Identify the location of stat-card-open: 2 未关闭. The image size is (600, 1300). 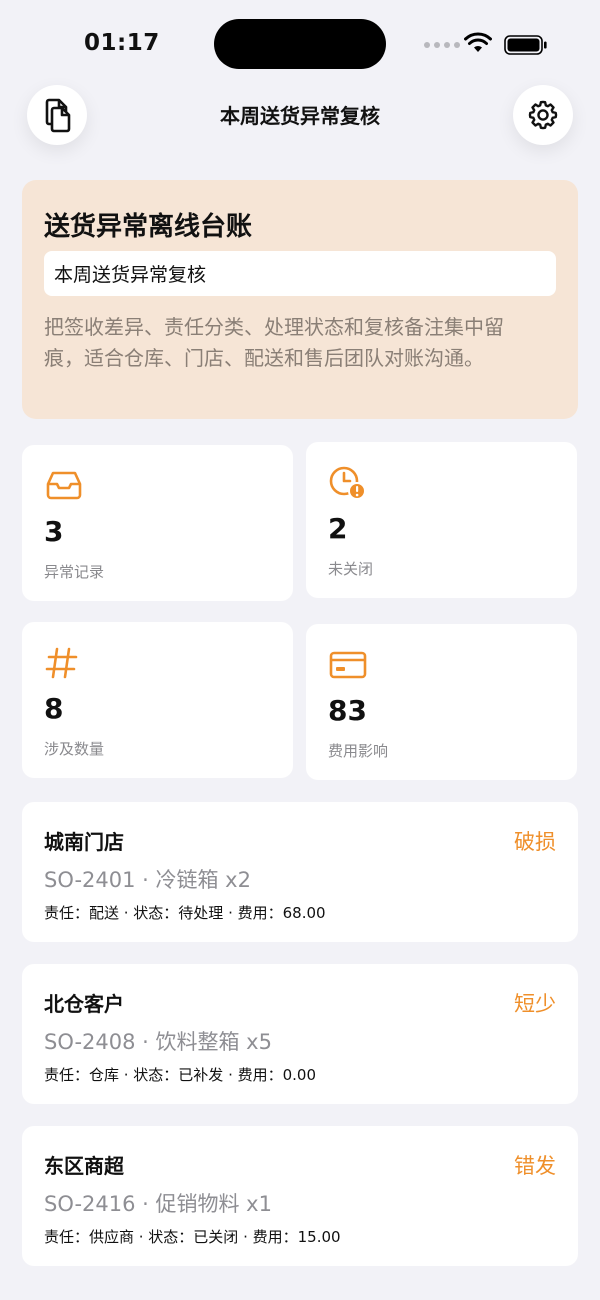
(441, 520).